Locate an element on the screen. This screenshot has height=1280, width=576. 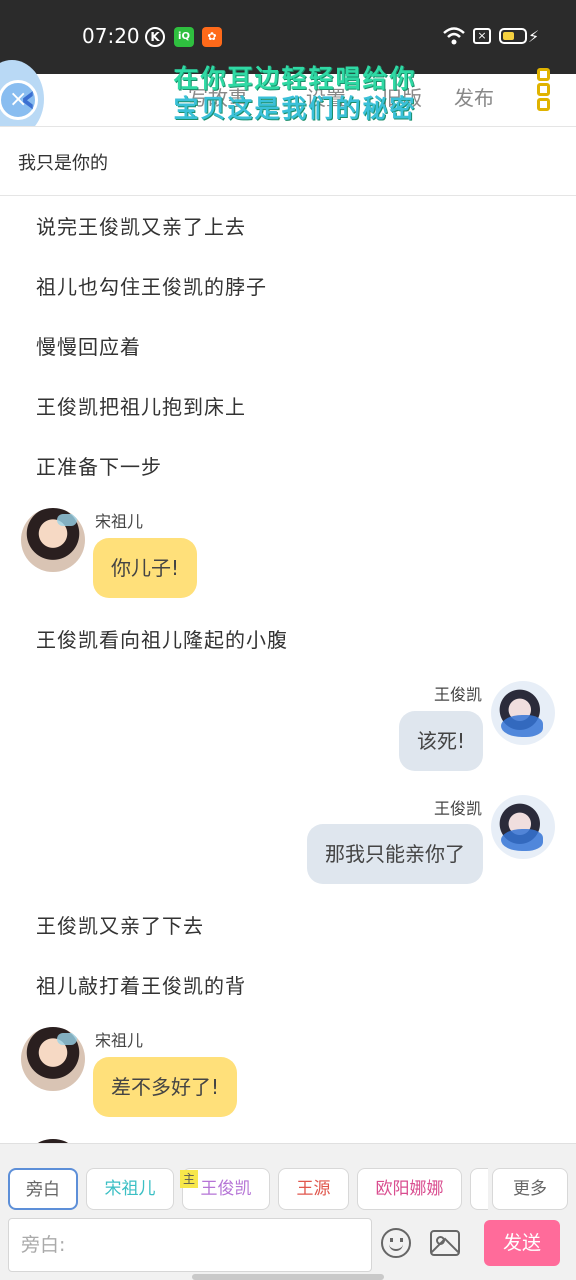
story-title: 我只是你的 is located at coordinates (63, 163).